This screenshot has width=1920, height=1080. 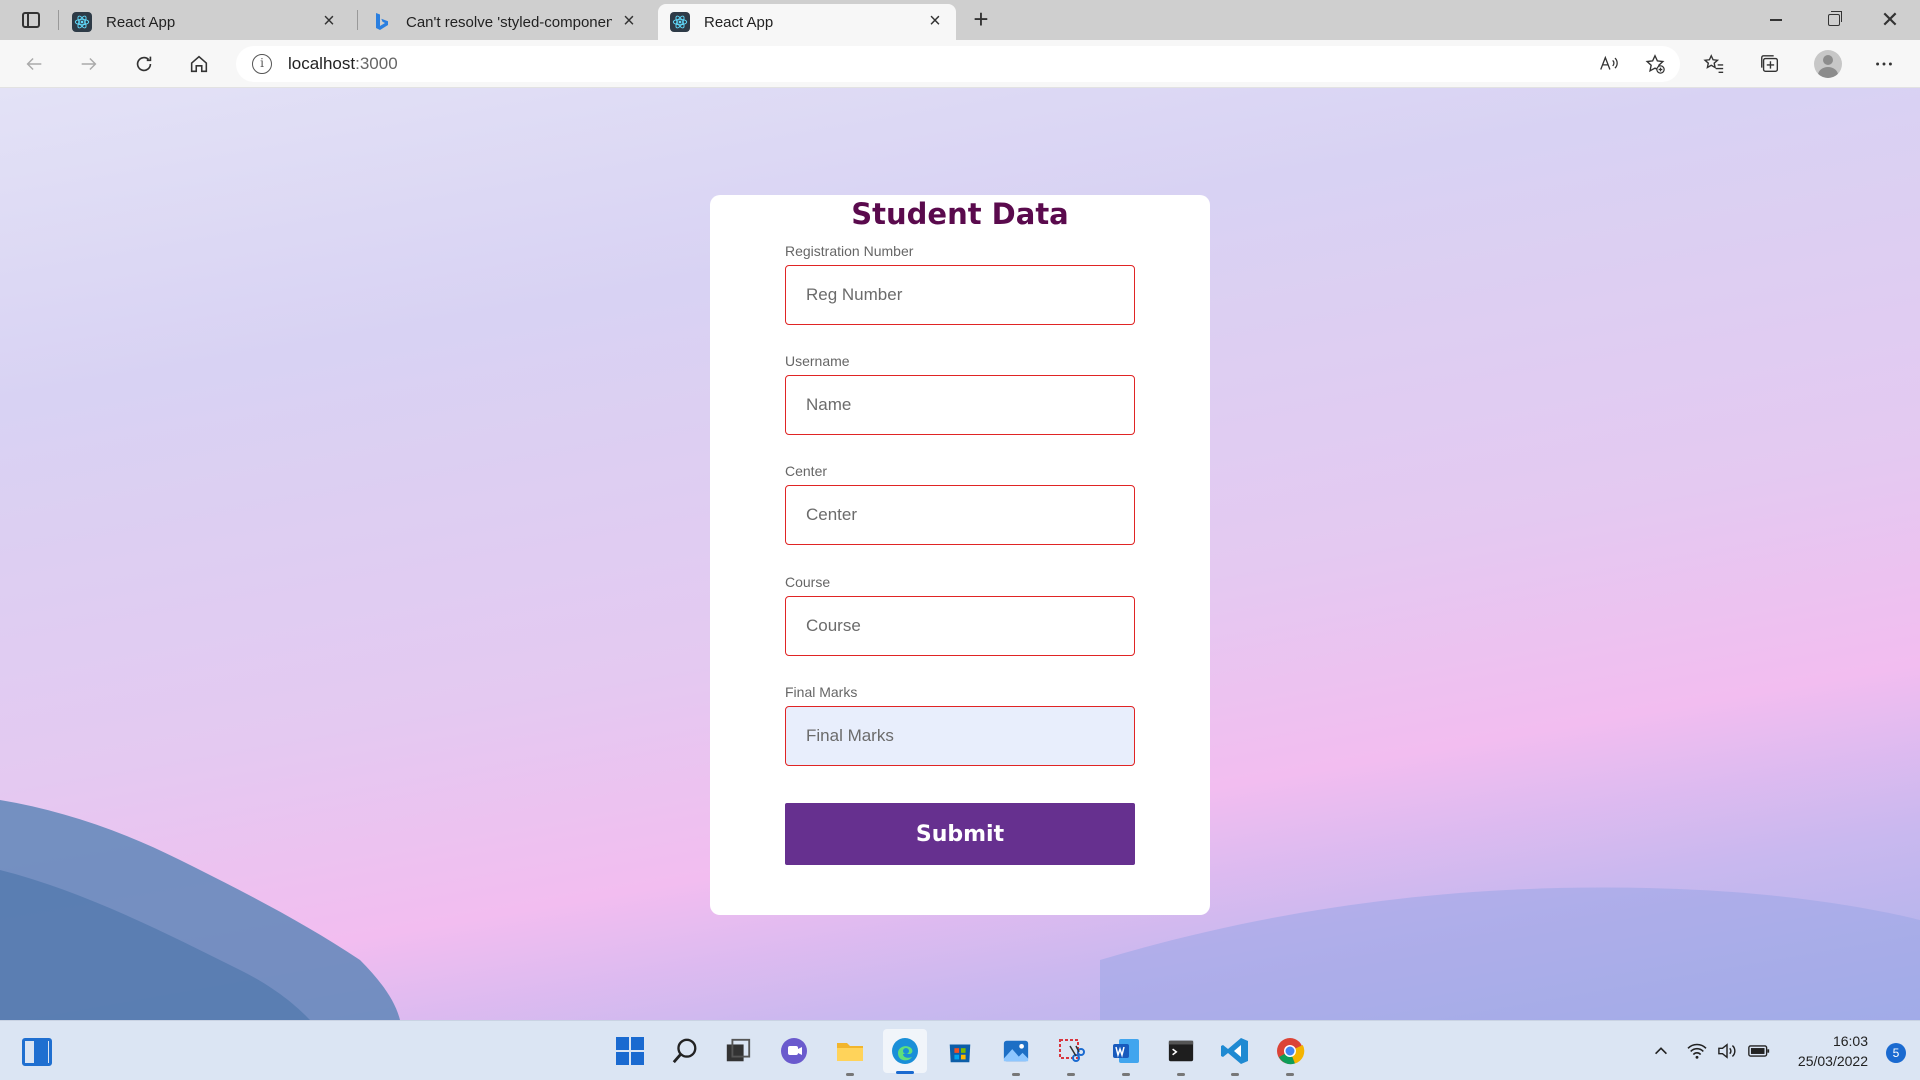 I want to click on restore-icon, so click(x=1835, y=18).